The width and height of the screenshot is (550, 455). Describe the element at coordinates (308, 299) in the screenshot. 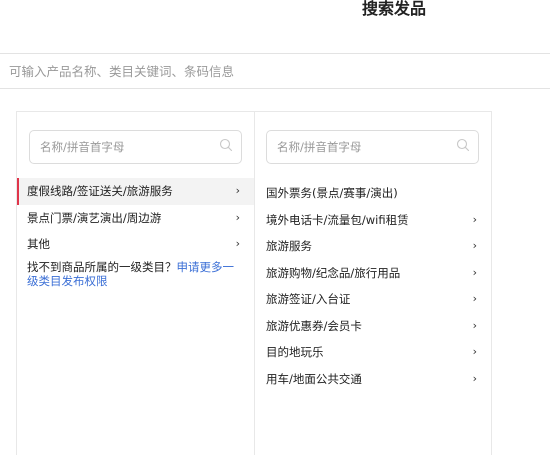

I see `level2-item-label: 旅游签证/入台证` at that location.